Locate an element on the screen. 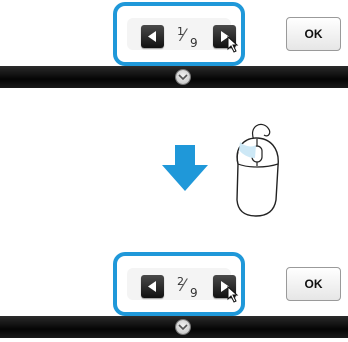 The height and width of the screenshot is (342, 348). pager-highlight: 2 ⁄ 9 is located at coordinates (179, 284).